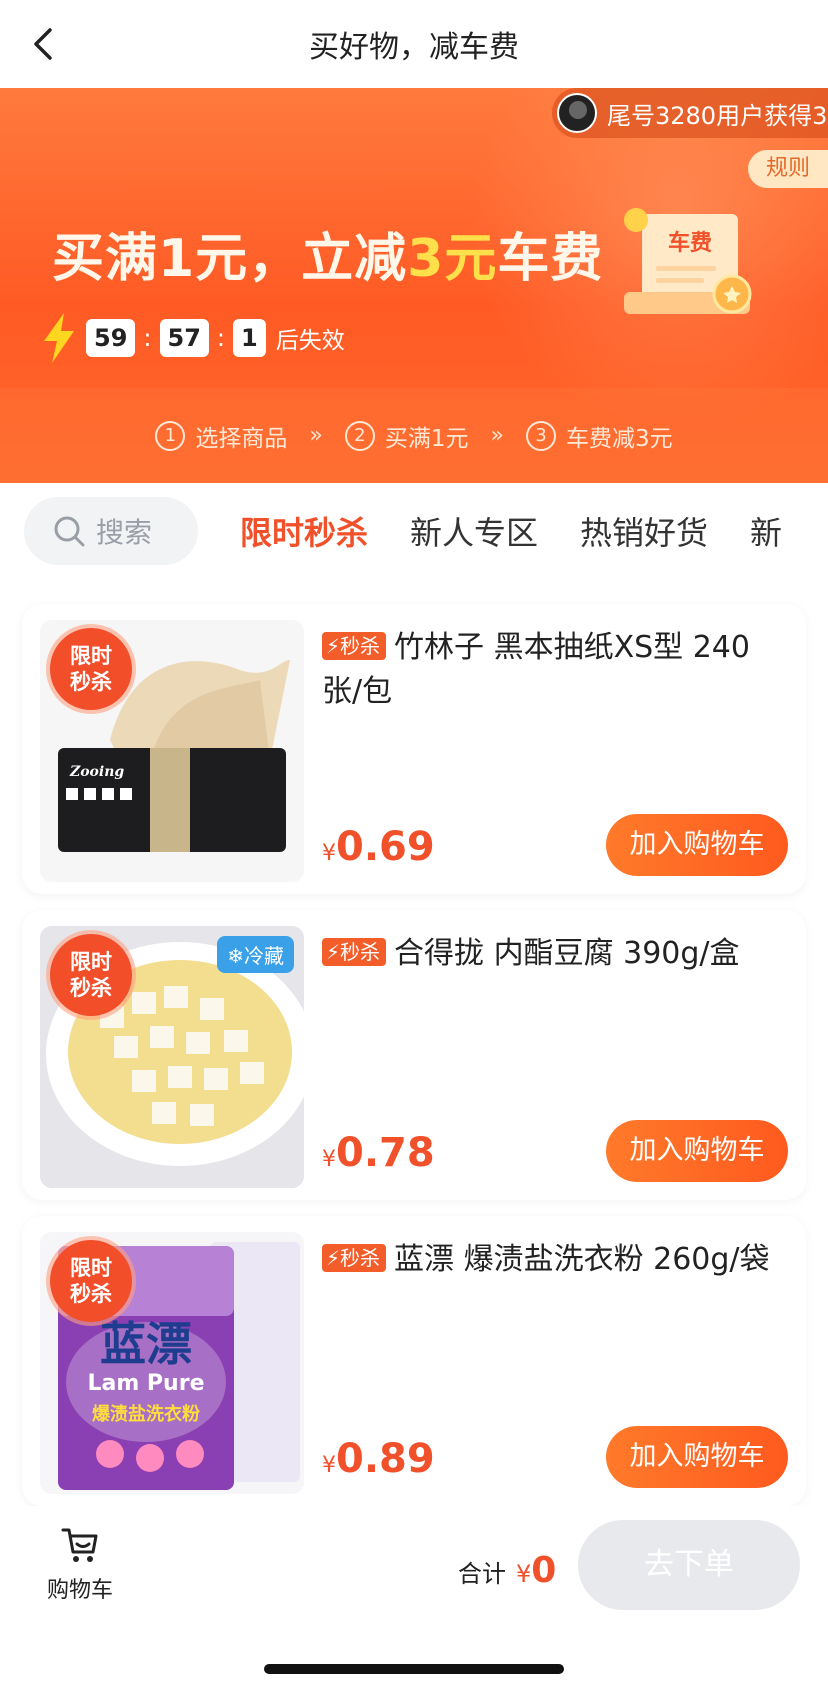 The height and width of the screenshot is (1694, 828). What do you see at coordinates (582, 1259) in the screenshot?
I see `product-title: 蓝漂 爆渍盐洗衣粉 260g/袋` at bounding box center [582, 1259].